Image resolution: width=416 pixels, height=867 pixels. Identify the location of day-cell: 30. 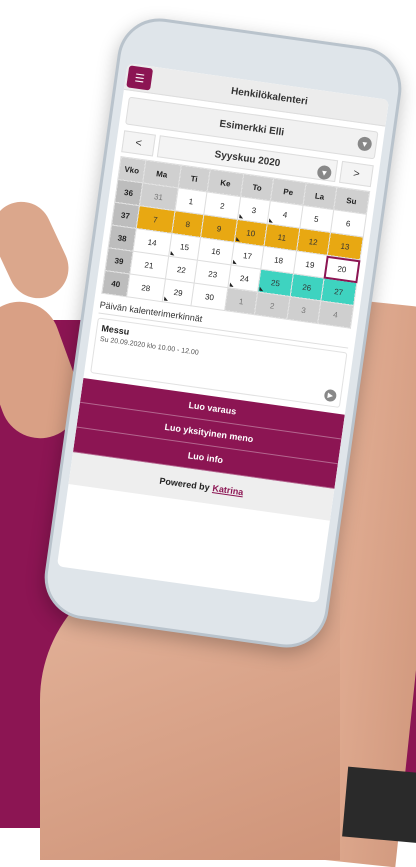
(209, 297).